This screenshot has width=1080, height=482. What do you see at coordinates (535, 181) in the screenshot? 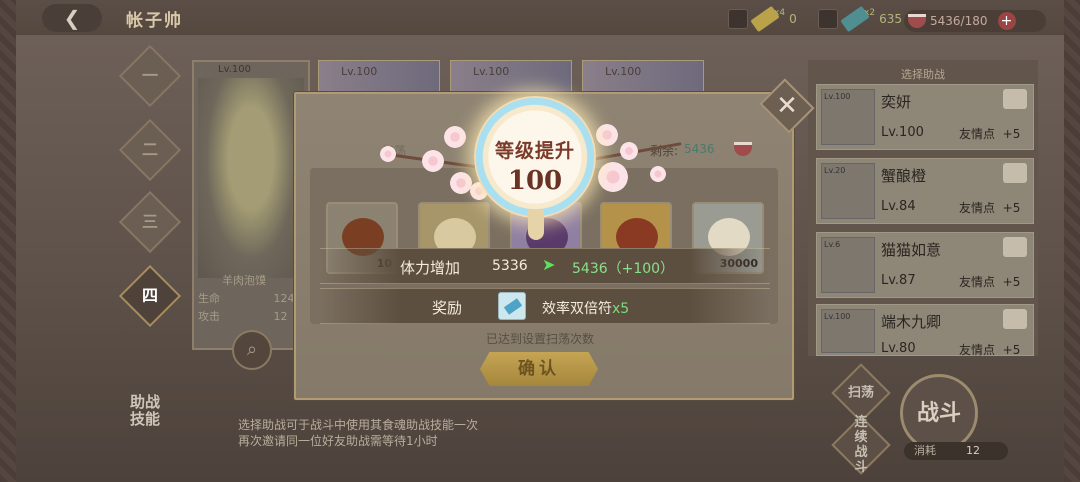
I see `level-up-value: 100` at bounding box center [535, 181].